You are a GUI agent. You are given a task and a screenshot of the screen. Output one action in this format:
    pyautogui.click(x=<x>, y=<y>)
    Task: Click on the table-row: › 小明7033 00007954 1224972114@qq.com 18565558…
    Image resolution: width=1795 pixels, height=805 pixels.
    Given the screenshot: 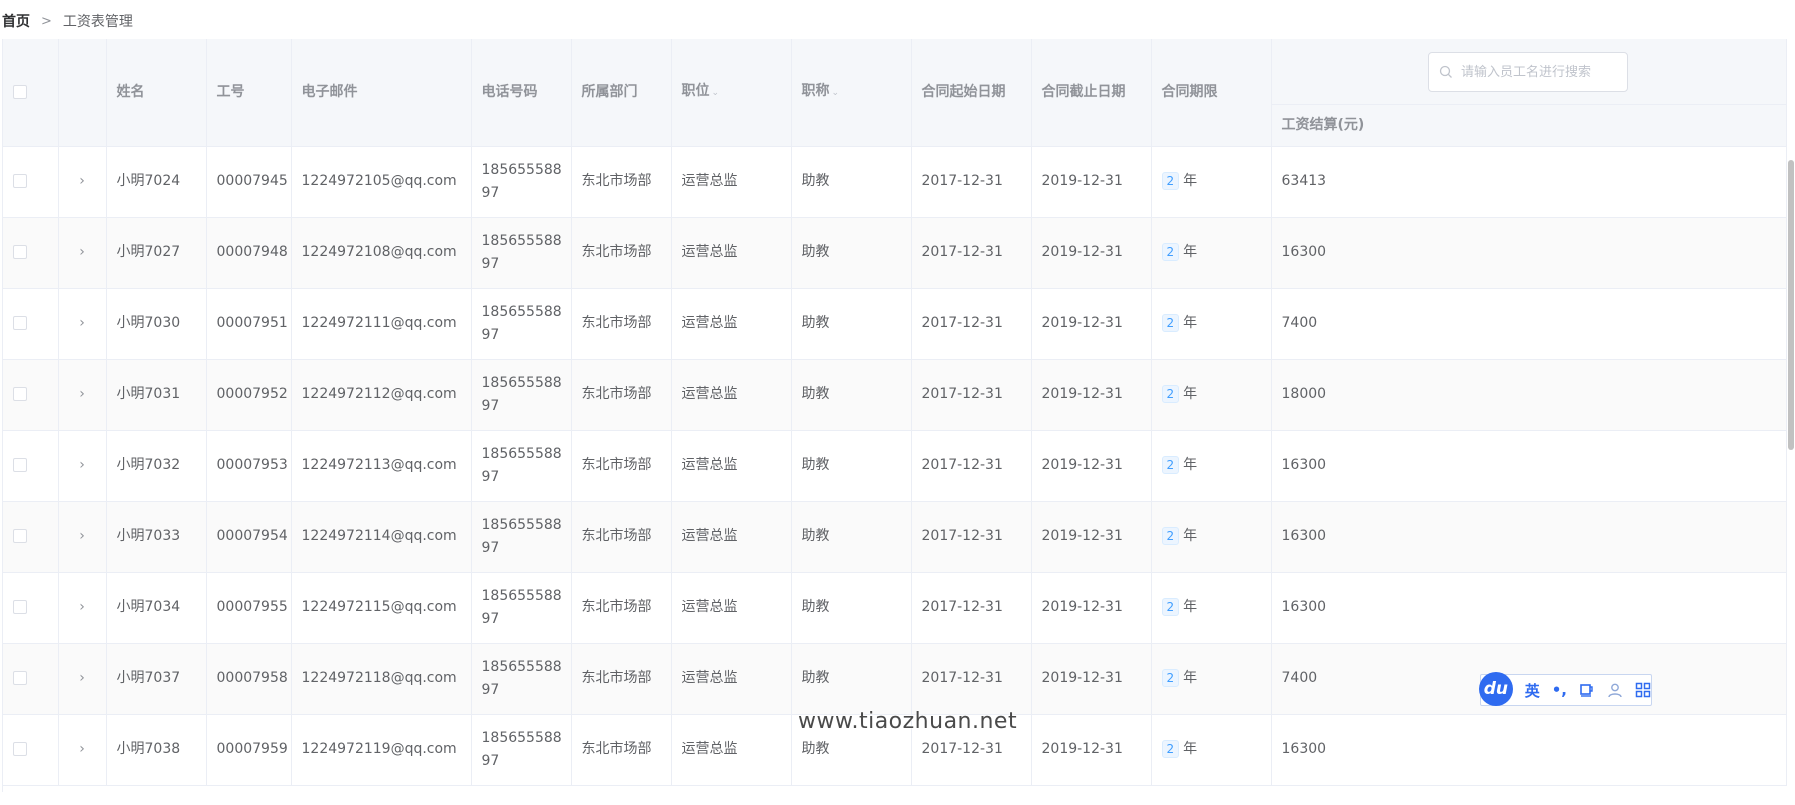 What is the action you would take?
    pyautogui.click(x=895, y=537)
    